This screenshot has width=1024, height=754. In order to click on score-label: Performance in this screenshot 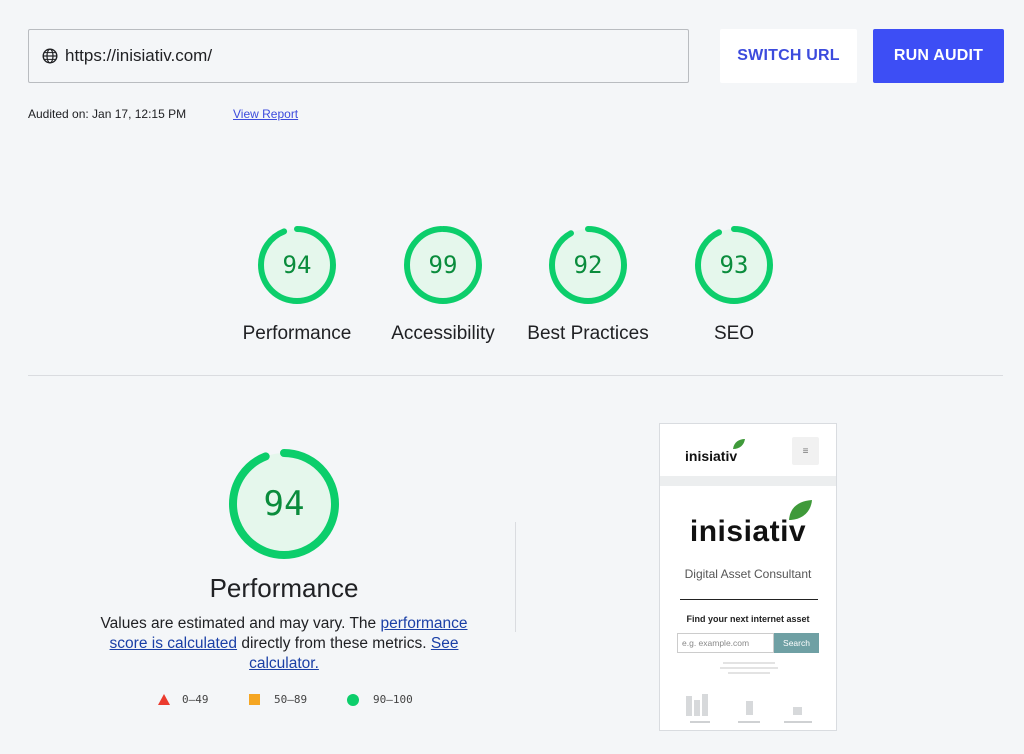, I will do `click(297, 333)`.